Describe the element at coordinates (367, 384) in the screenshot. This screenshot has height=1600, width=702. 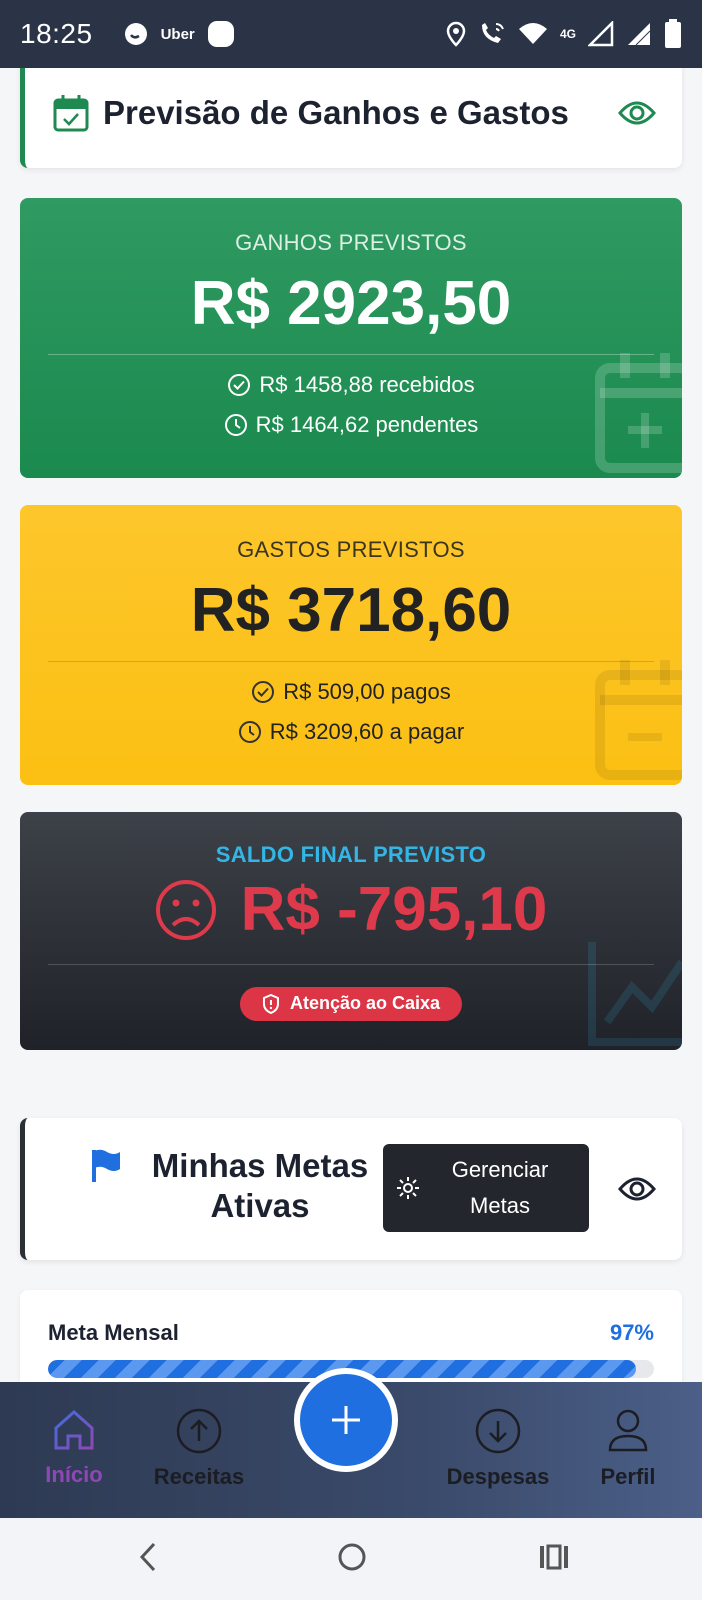
I see `income-received-text: R$ 1458,88 recebidos` at that location.